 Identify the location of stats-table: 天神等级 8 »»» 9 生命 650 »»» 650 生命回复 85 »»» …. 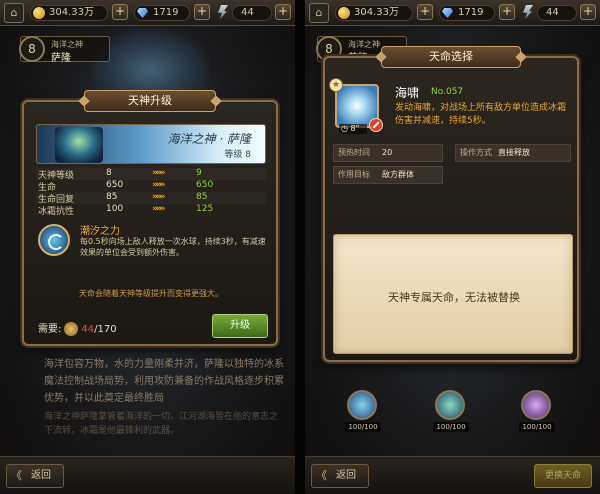
(151, 192).